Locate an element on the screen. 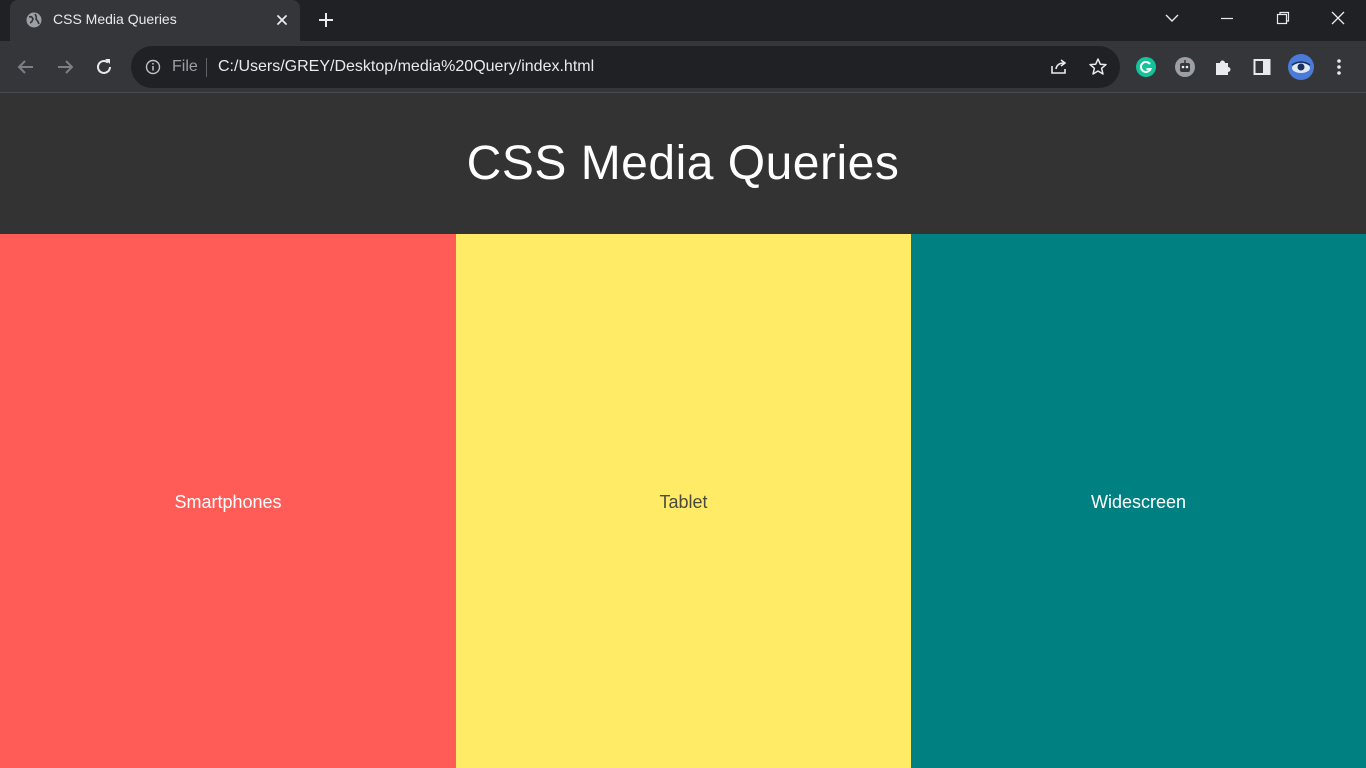  bookmark-star-icon is located at coordinates (1098, 67).